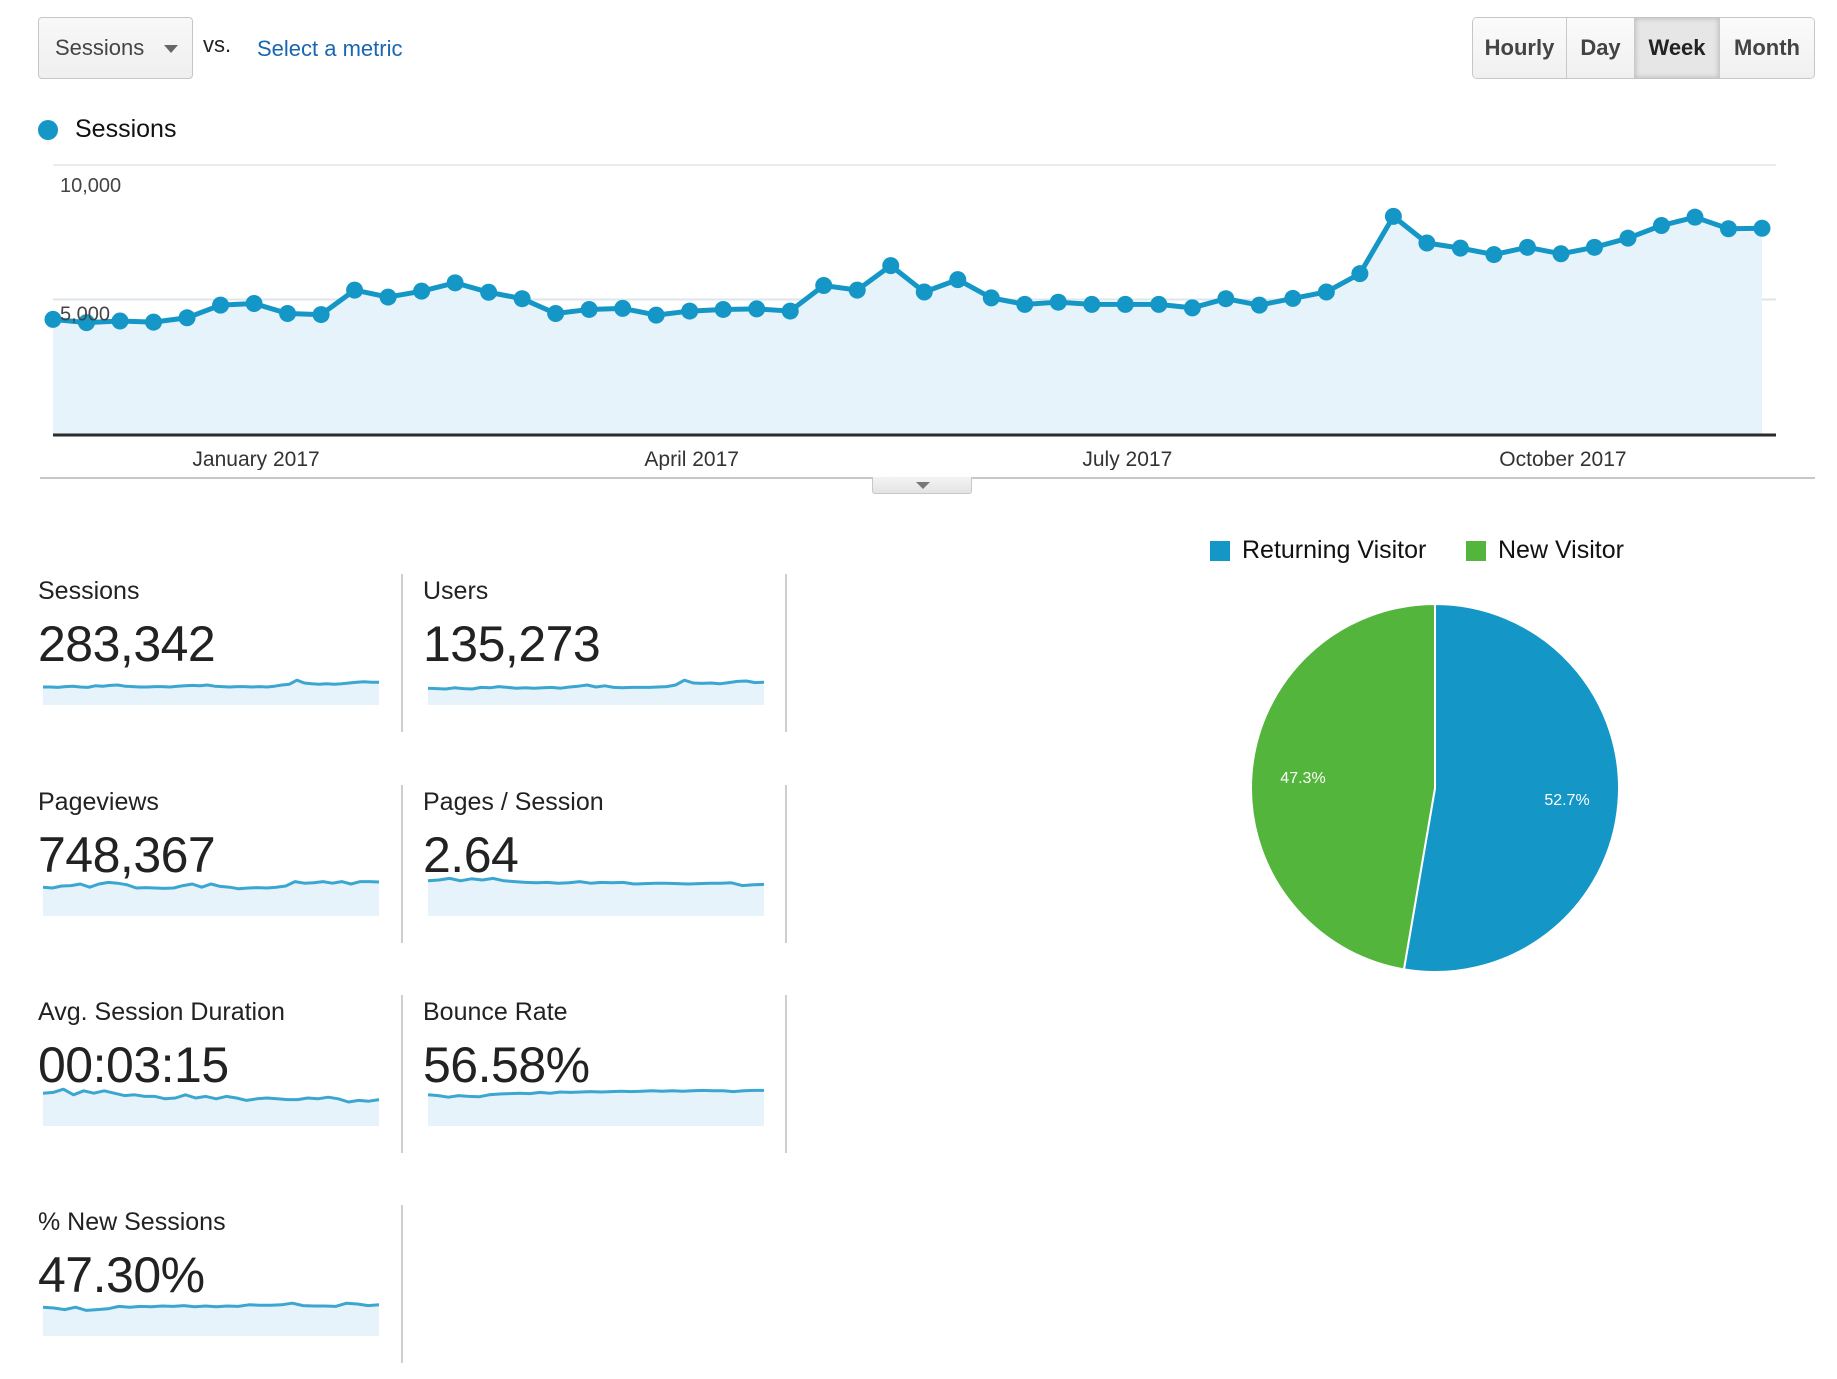 The width and height of the screenshot is (1837, 1379). What do you see at coordinates (691, 459) in the screenshot?
I see `x-tick-label: April 2017` at bounding box center [691, 459].